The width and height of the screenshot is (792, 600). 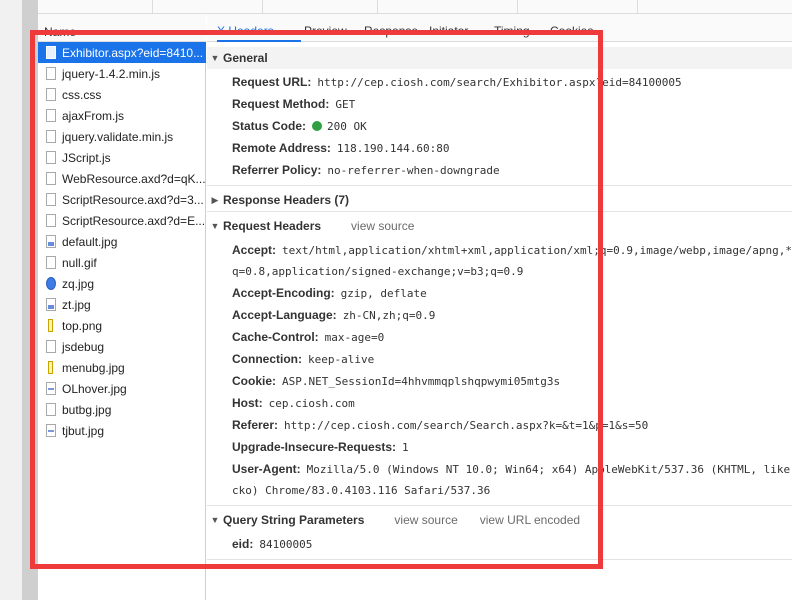 I want to click on tab-response: Response, so click(x=391, y=31).